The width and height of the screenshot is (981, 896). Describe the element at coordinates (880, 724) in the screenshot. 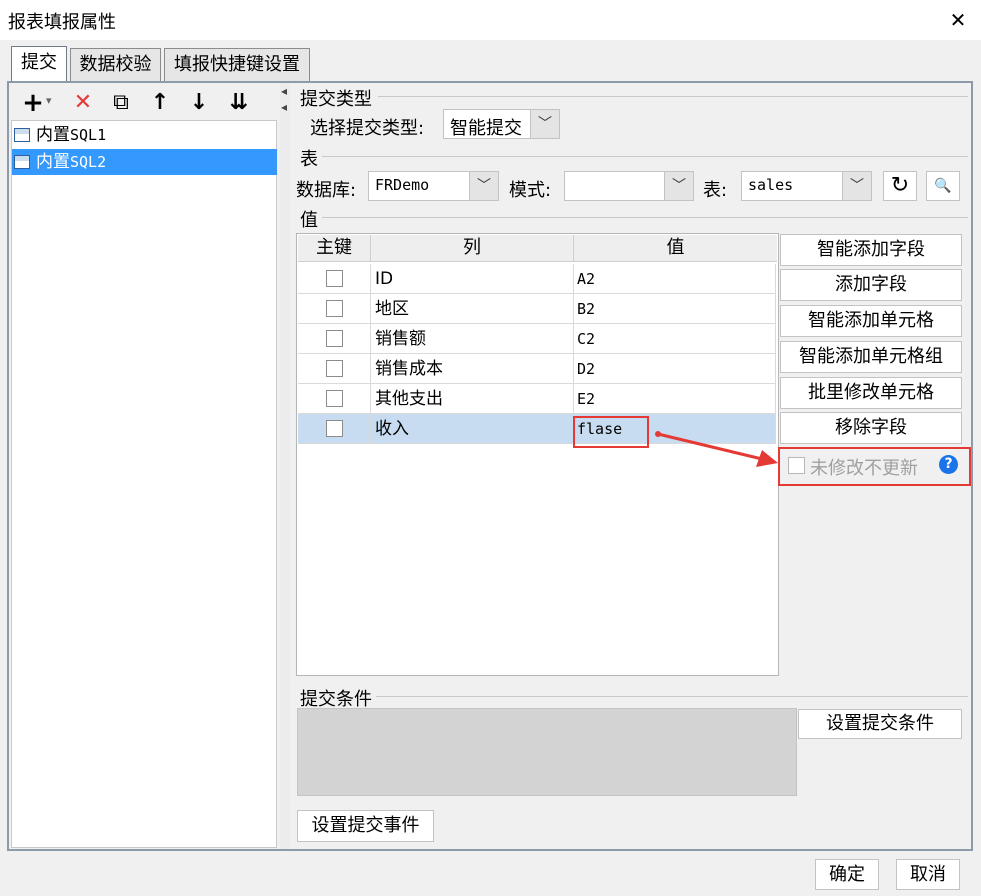

I see `set-condition-button: 设置提交条件` at that location.